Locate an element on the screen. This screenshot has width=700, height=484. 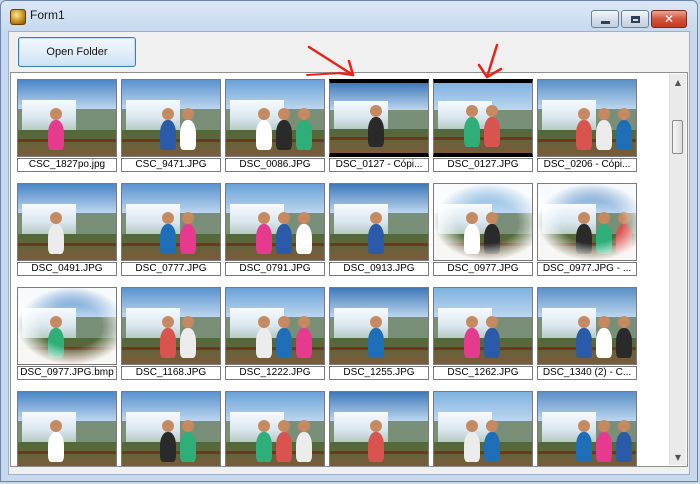
thumbnail-item: CSC_1827po.jpg is located at coordinates (67, 129).